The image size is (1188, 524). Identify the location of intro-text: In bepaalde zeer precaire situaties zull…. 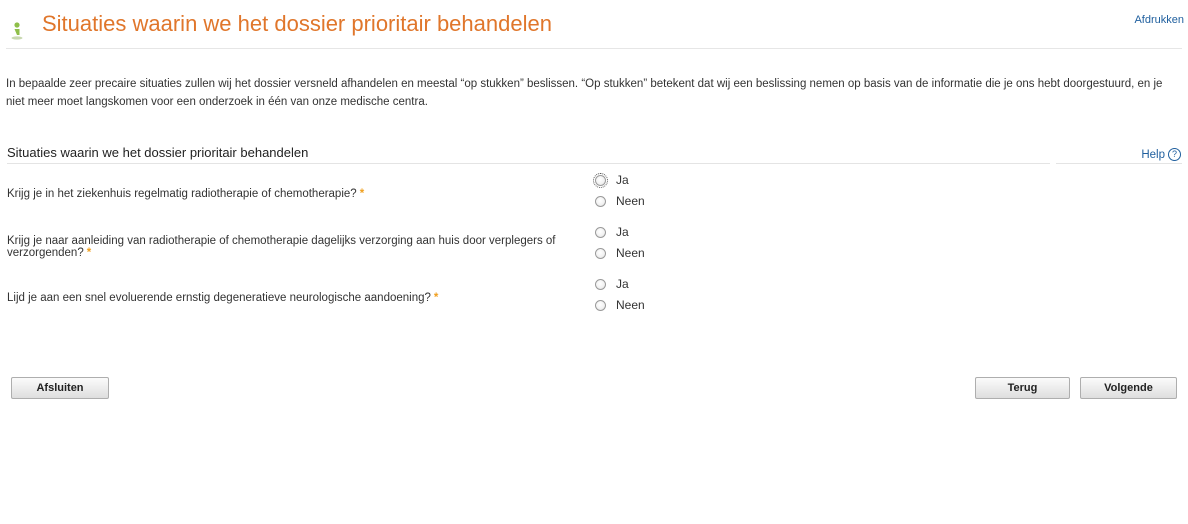
(584, 93).